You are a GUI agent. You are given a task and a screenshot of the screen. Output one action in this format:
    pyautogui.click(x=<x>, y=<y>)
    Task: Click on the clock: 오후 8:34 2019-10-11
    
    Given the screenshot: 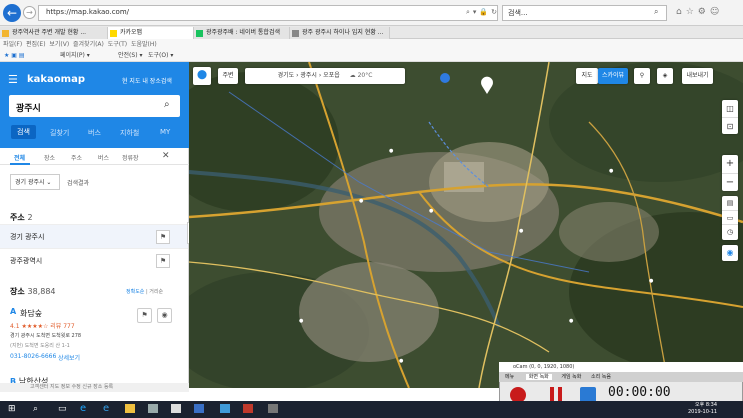 What is the action you would take?
    pyautogui.click(x=702, y=409)
    